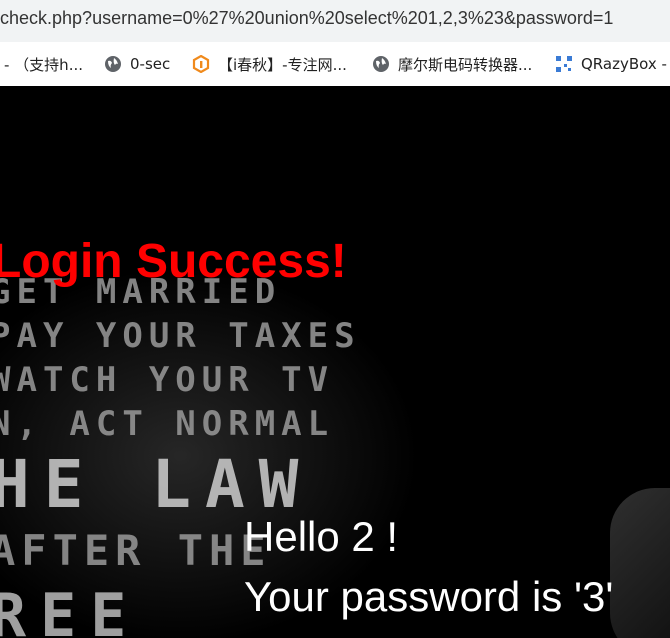  Describe the element at coordinates (321, 536) in the screenshot. I see `greeting-text: Hello 2 !` at that location.